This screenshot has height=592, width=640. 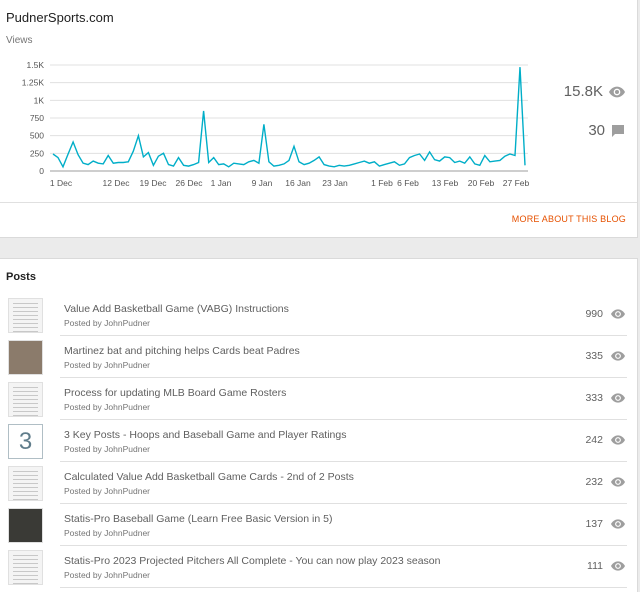 I want to click on x-tick-label: 23 Jan, so click(x=335, y=183).